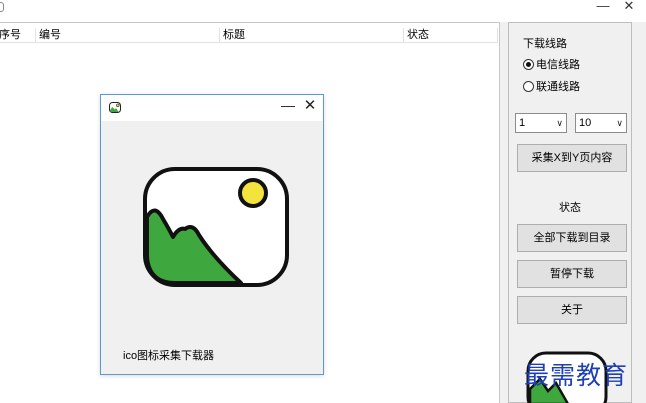 The height and width of the screenshot is (403, 646). I want to click on to-page-select: 10 ∨, so click(601, 123).